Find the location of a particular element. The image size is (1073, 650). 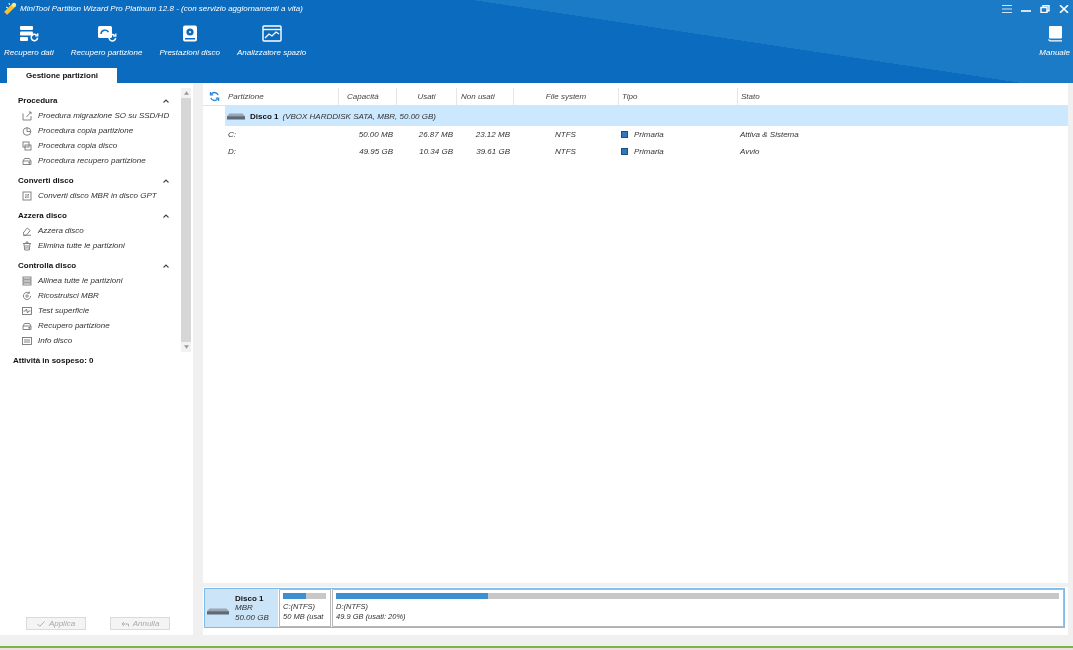

sidebar-item: Converti disco MBR in disco GPT is located at coordinates (90, 195).